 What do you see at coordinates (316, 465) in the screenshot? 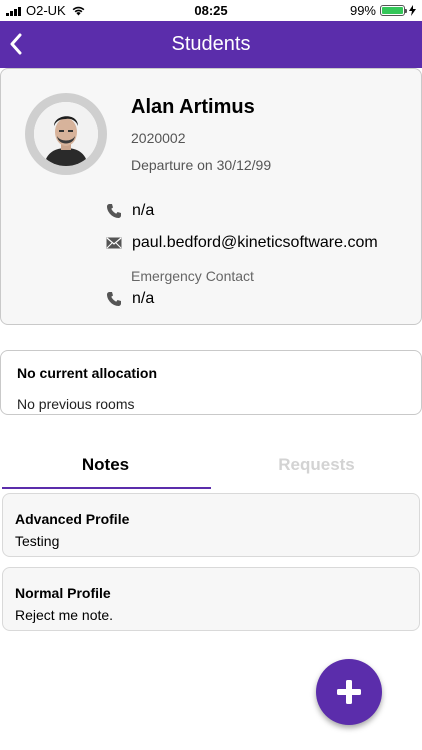
I see `tab-requests: Requests` at bounding box center [316, 465].